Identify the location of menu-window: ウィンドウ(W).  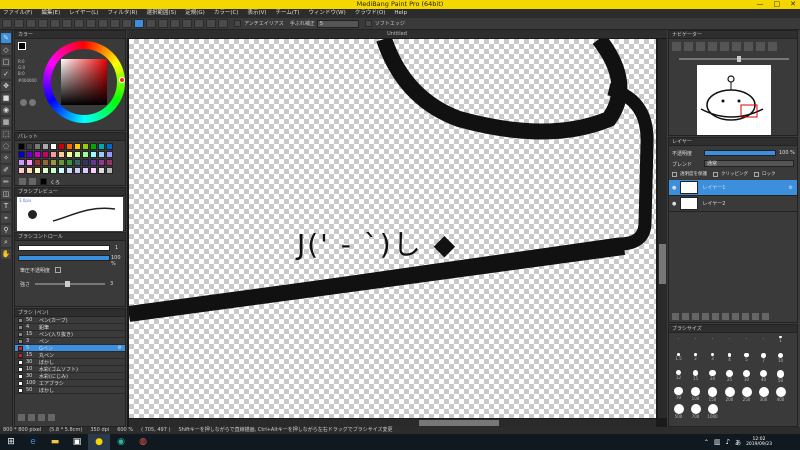
(327, 13).